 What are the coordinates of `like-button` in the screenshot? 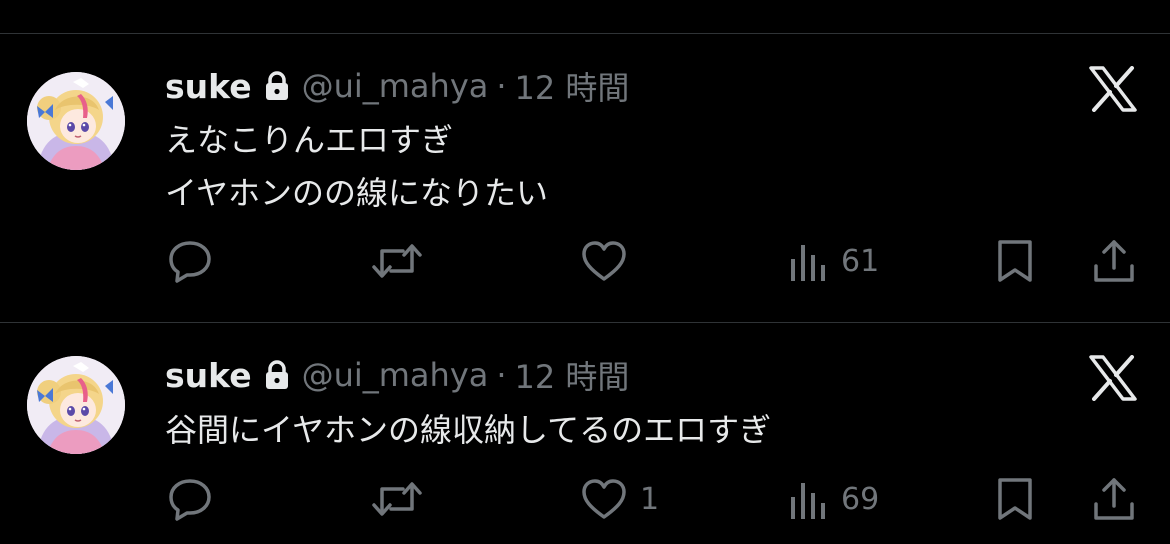 It's located at (604, 261).